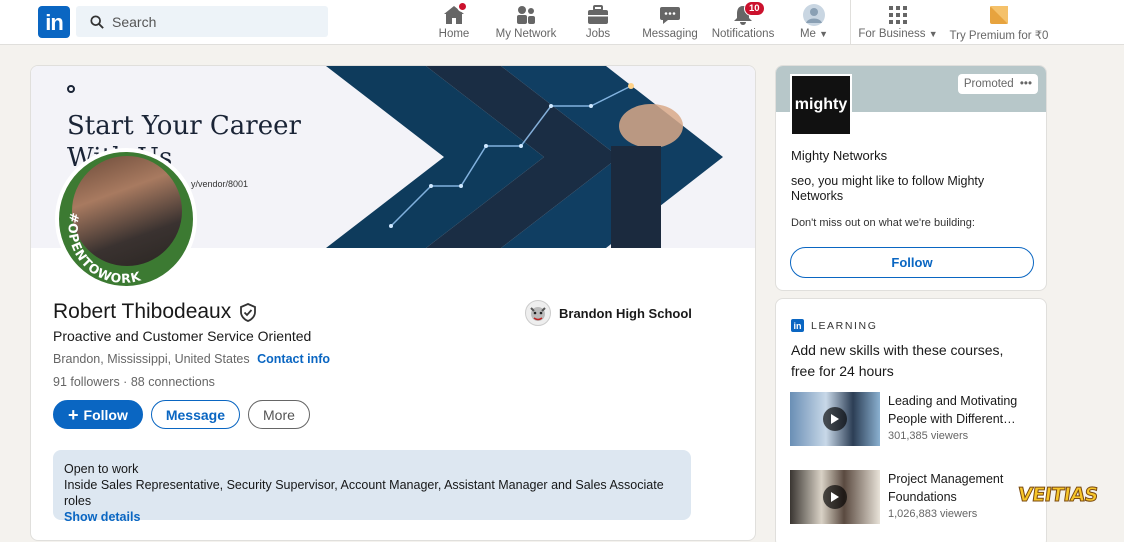 The image size is (1124, 542). What do you see at coordinates (54, 22) in the screenshot?
I see `linkedin-logo: in` at bounding box center [54, 22].